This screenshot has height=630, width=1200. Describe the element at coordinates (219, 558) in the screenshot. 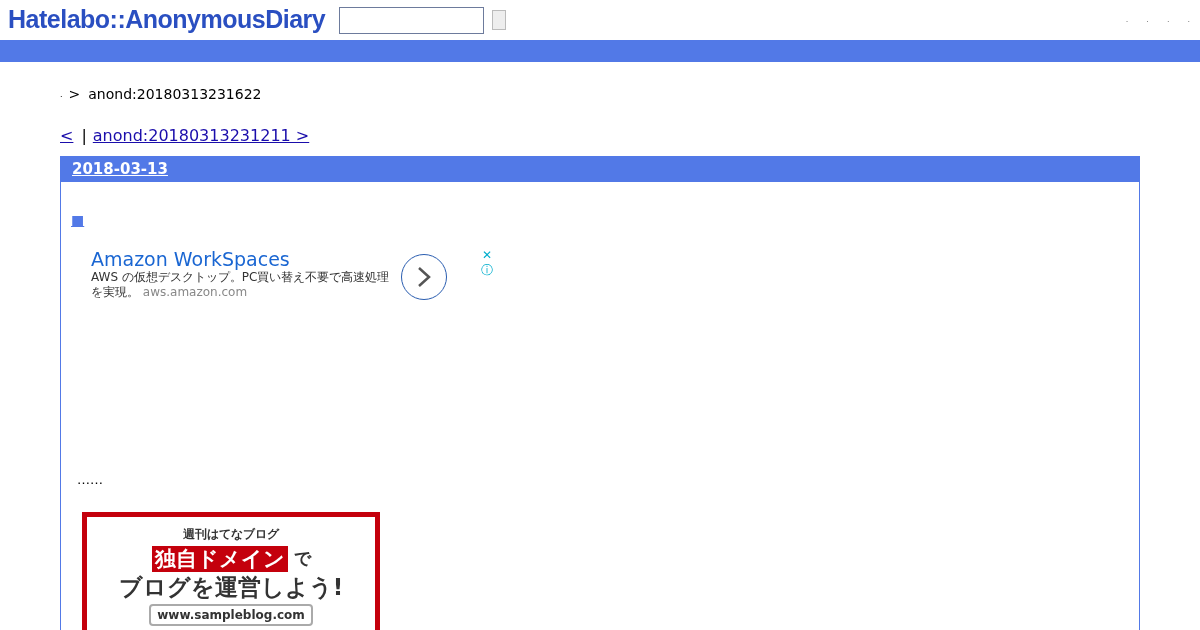

I see `banner-highlight: 独自ドメイン` at that location.